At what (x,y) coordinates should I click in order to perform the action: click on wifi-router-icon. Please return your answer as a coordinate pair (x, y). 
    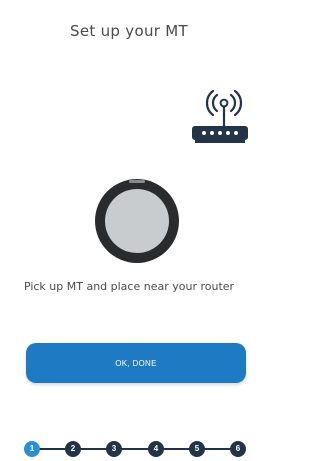
    Looking at the image, I should click on (220, 116).